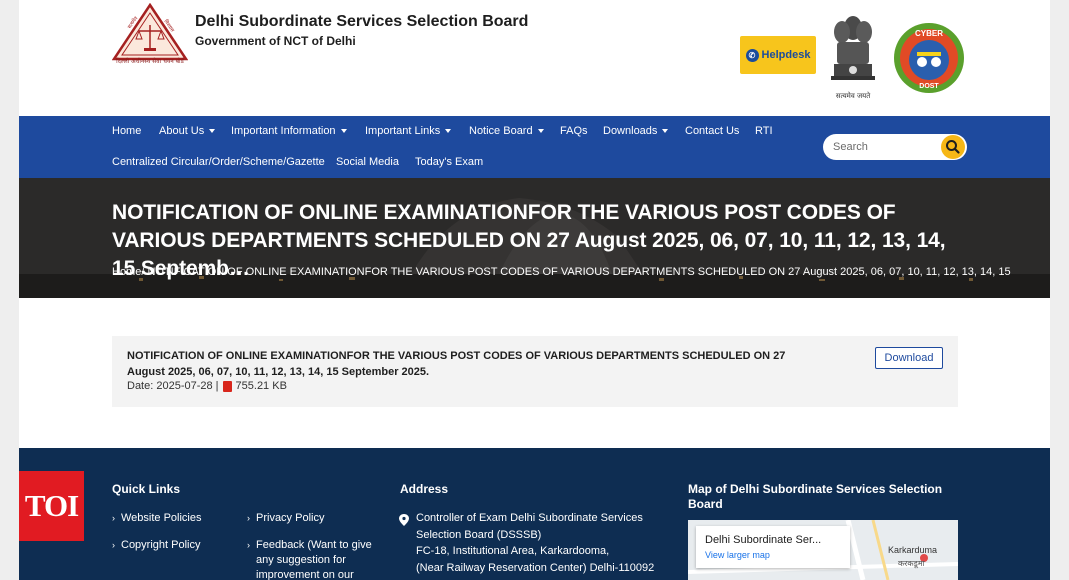 The width and height of the screenshot is (1069, 580). Describe the element at coordinates (156, 545) in the screenshot. I see `footer-link-copyright-policy: › Copyright Policy` at that location.